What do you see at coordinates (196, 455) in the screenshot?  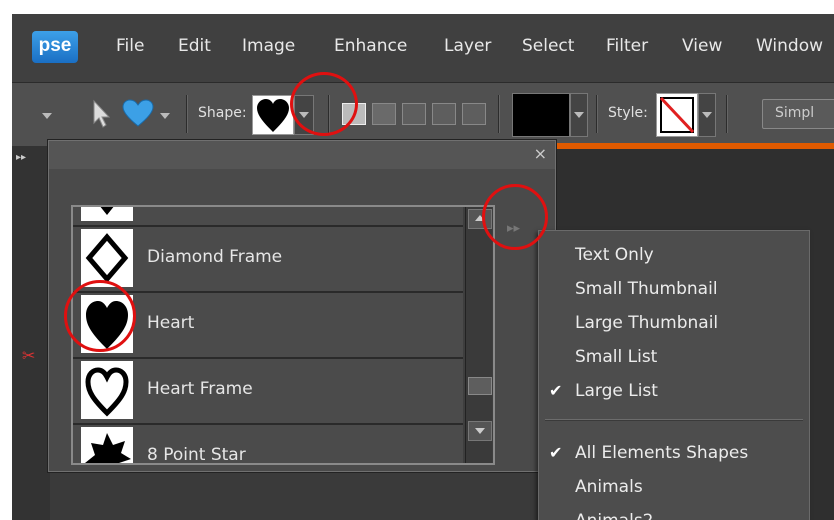 I see `shape-name: 8 Point Star` at bounding box center [196, 455].